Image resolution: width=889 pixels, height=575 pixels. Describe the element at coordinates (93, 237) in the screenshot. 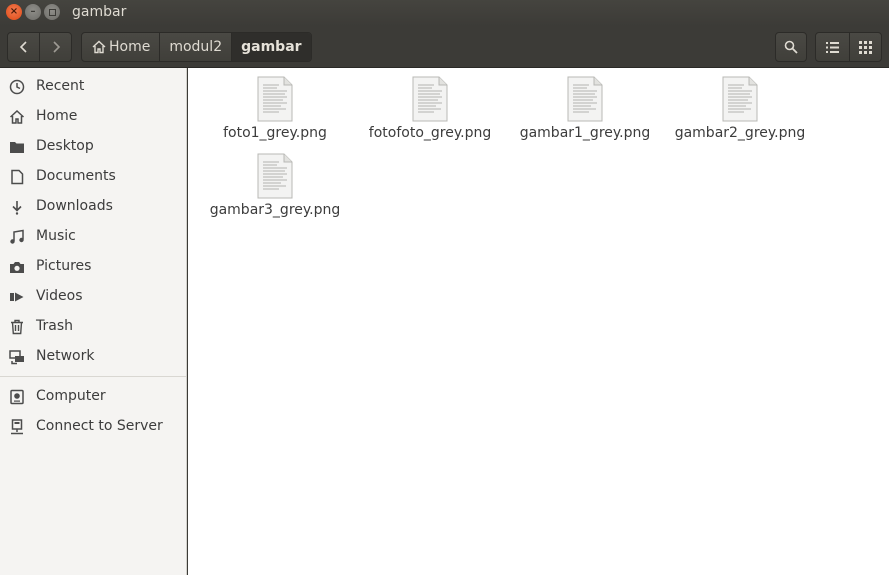

I see `sidebar-item-music: Music` at that location.